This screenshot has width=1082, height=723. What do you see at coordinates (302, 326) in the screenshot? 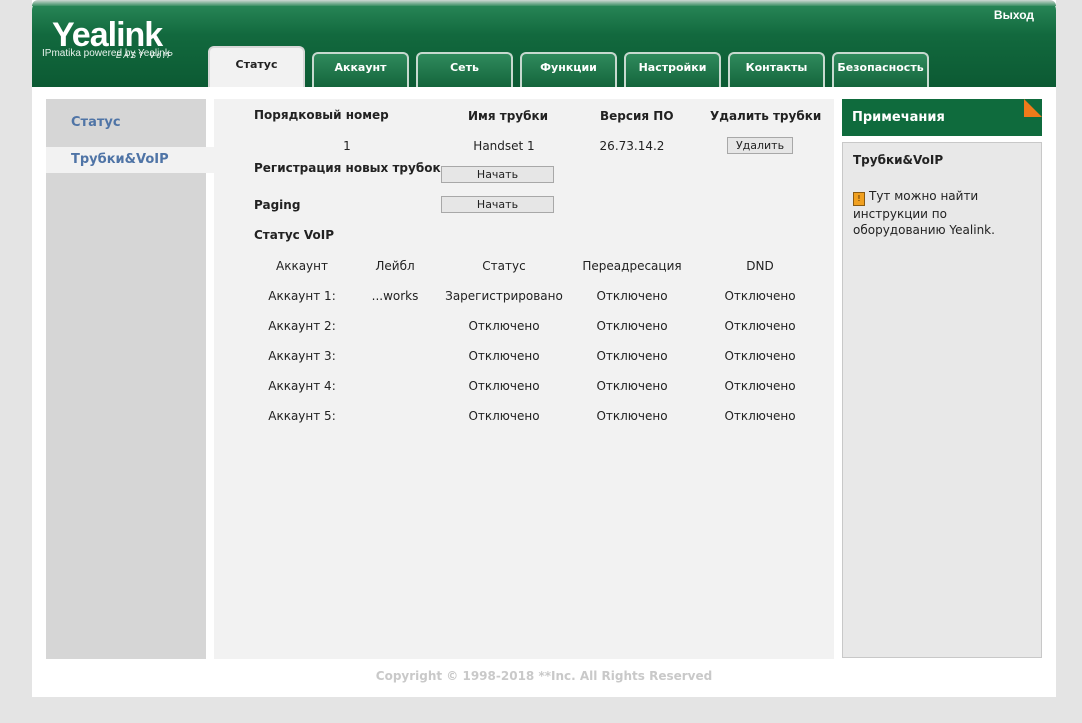
I see `voip-row-account: Аккаунт 2:` at bounding box center [302, 326].